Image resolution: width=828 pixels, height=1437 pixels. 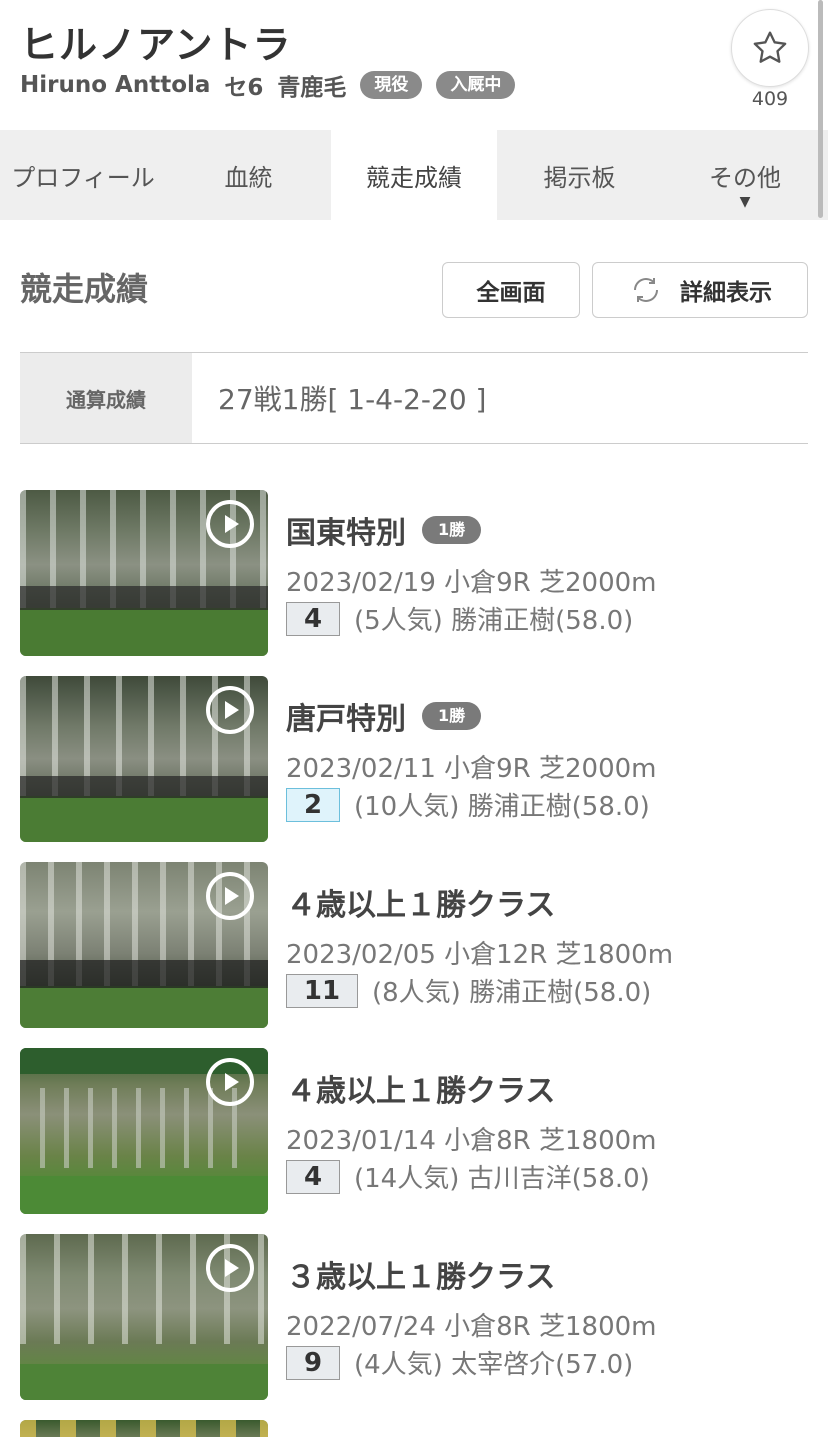 I want to click on horse-coat: 青鹿毛, so click(x=312, y=88).